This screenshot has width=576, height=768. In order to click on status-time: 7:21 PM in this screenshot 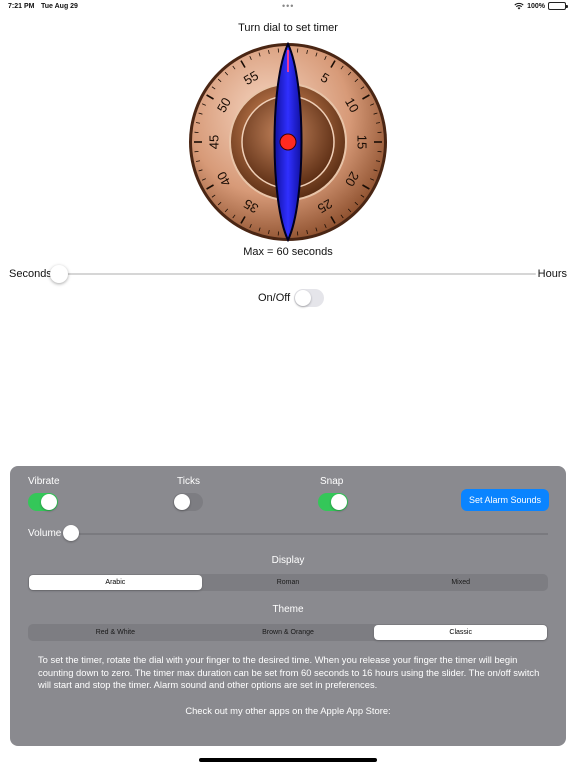, I will do `click(21, 6)`.